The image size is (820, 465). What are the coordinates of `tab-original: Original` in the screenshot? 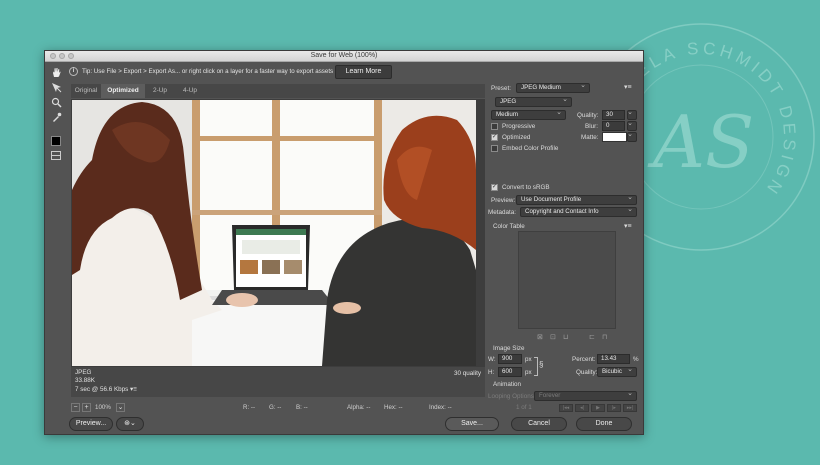 It's located at (86, 91).